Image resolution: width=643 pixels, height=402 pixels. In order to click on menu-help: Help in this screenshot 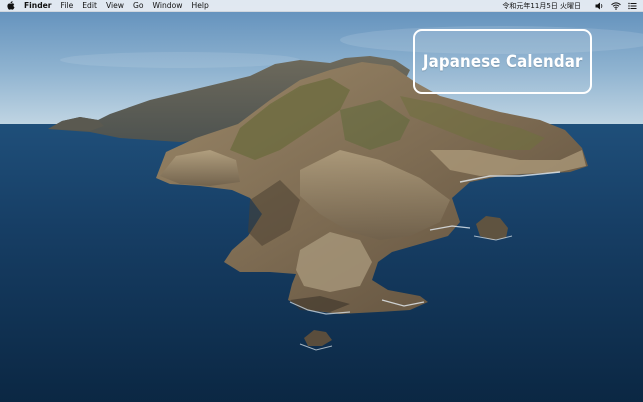, I will do `click(199, 6)`.